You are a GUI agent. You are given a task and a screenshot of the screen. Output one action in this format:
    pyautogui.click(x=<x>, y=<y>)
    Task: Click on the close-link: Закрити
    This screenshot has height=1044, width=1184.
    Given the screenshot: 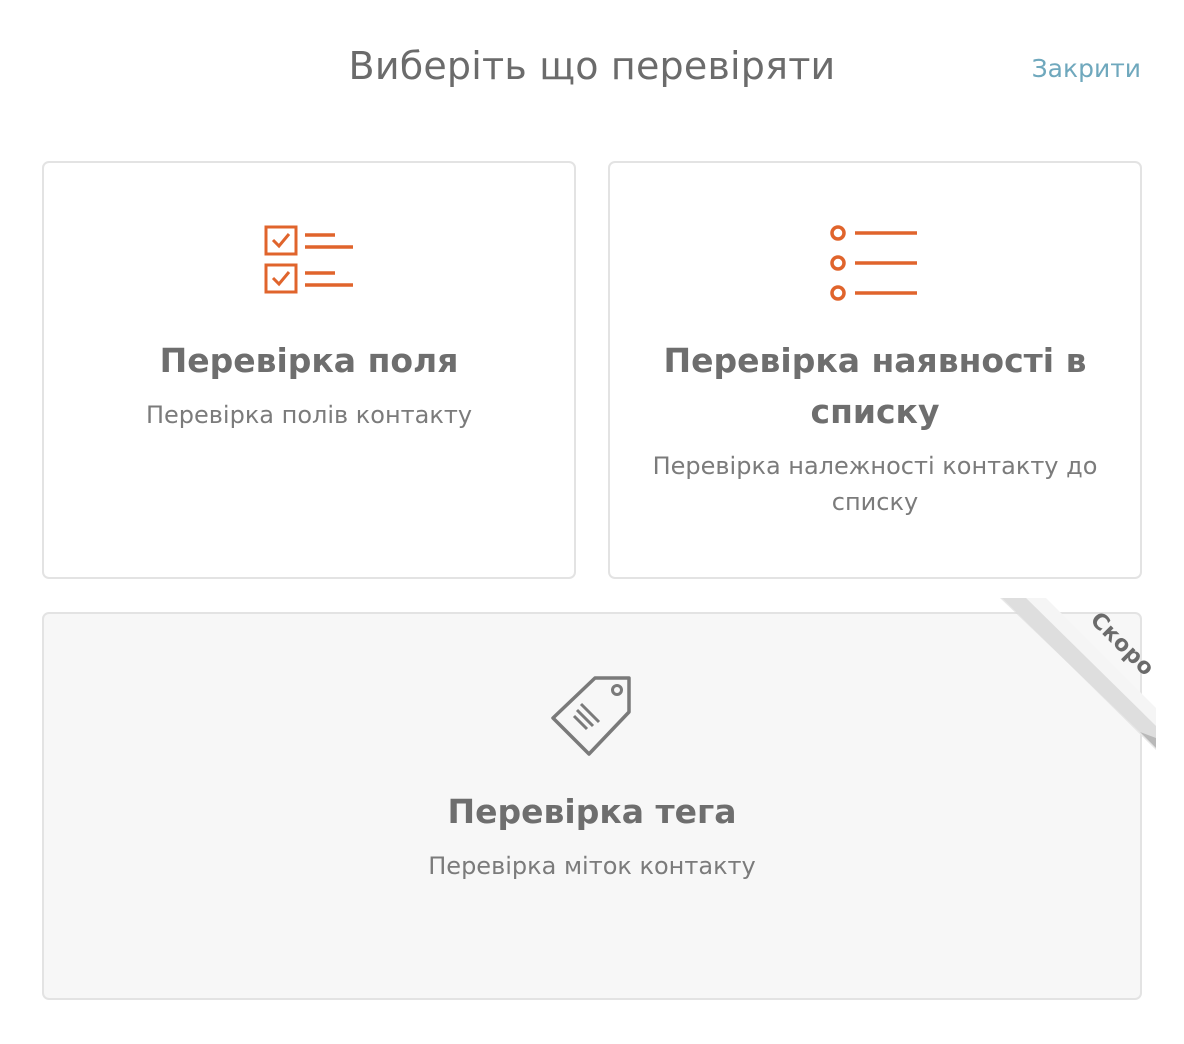 What is the action you would take?
    pyautogui.click(x=1086, y=68)
    